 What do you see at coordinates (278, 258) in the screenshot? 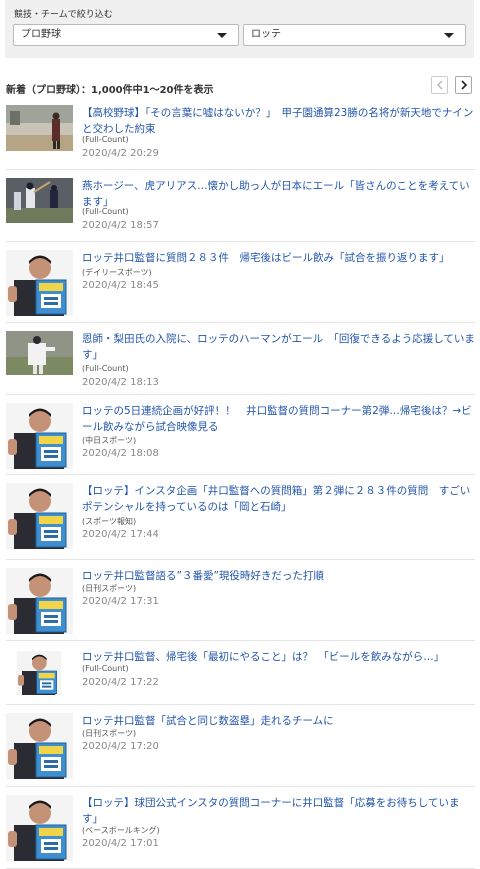
I see `news-headline-link: ロッテ井口監督に質問２８３件 帰宅後はビール飲み「試合を振り返ります」` at bounding box center [278, 258].